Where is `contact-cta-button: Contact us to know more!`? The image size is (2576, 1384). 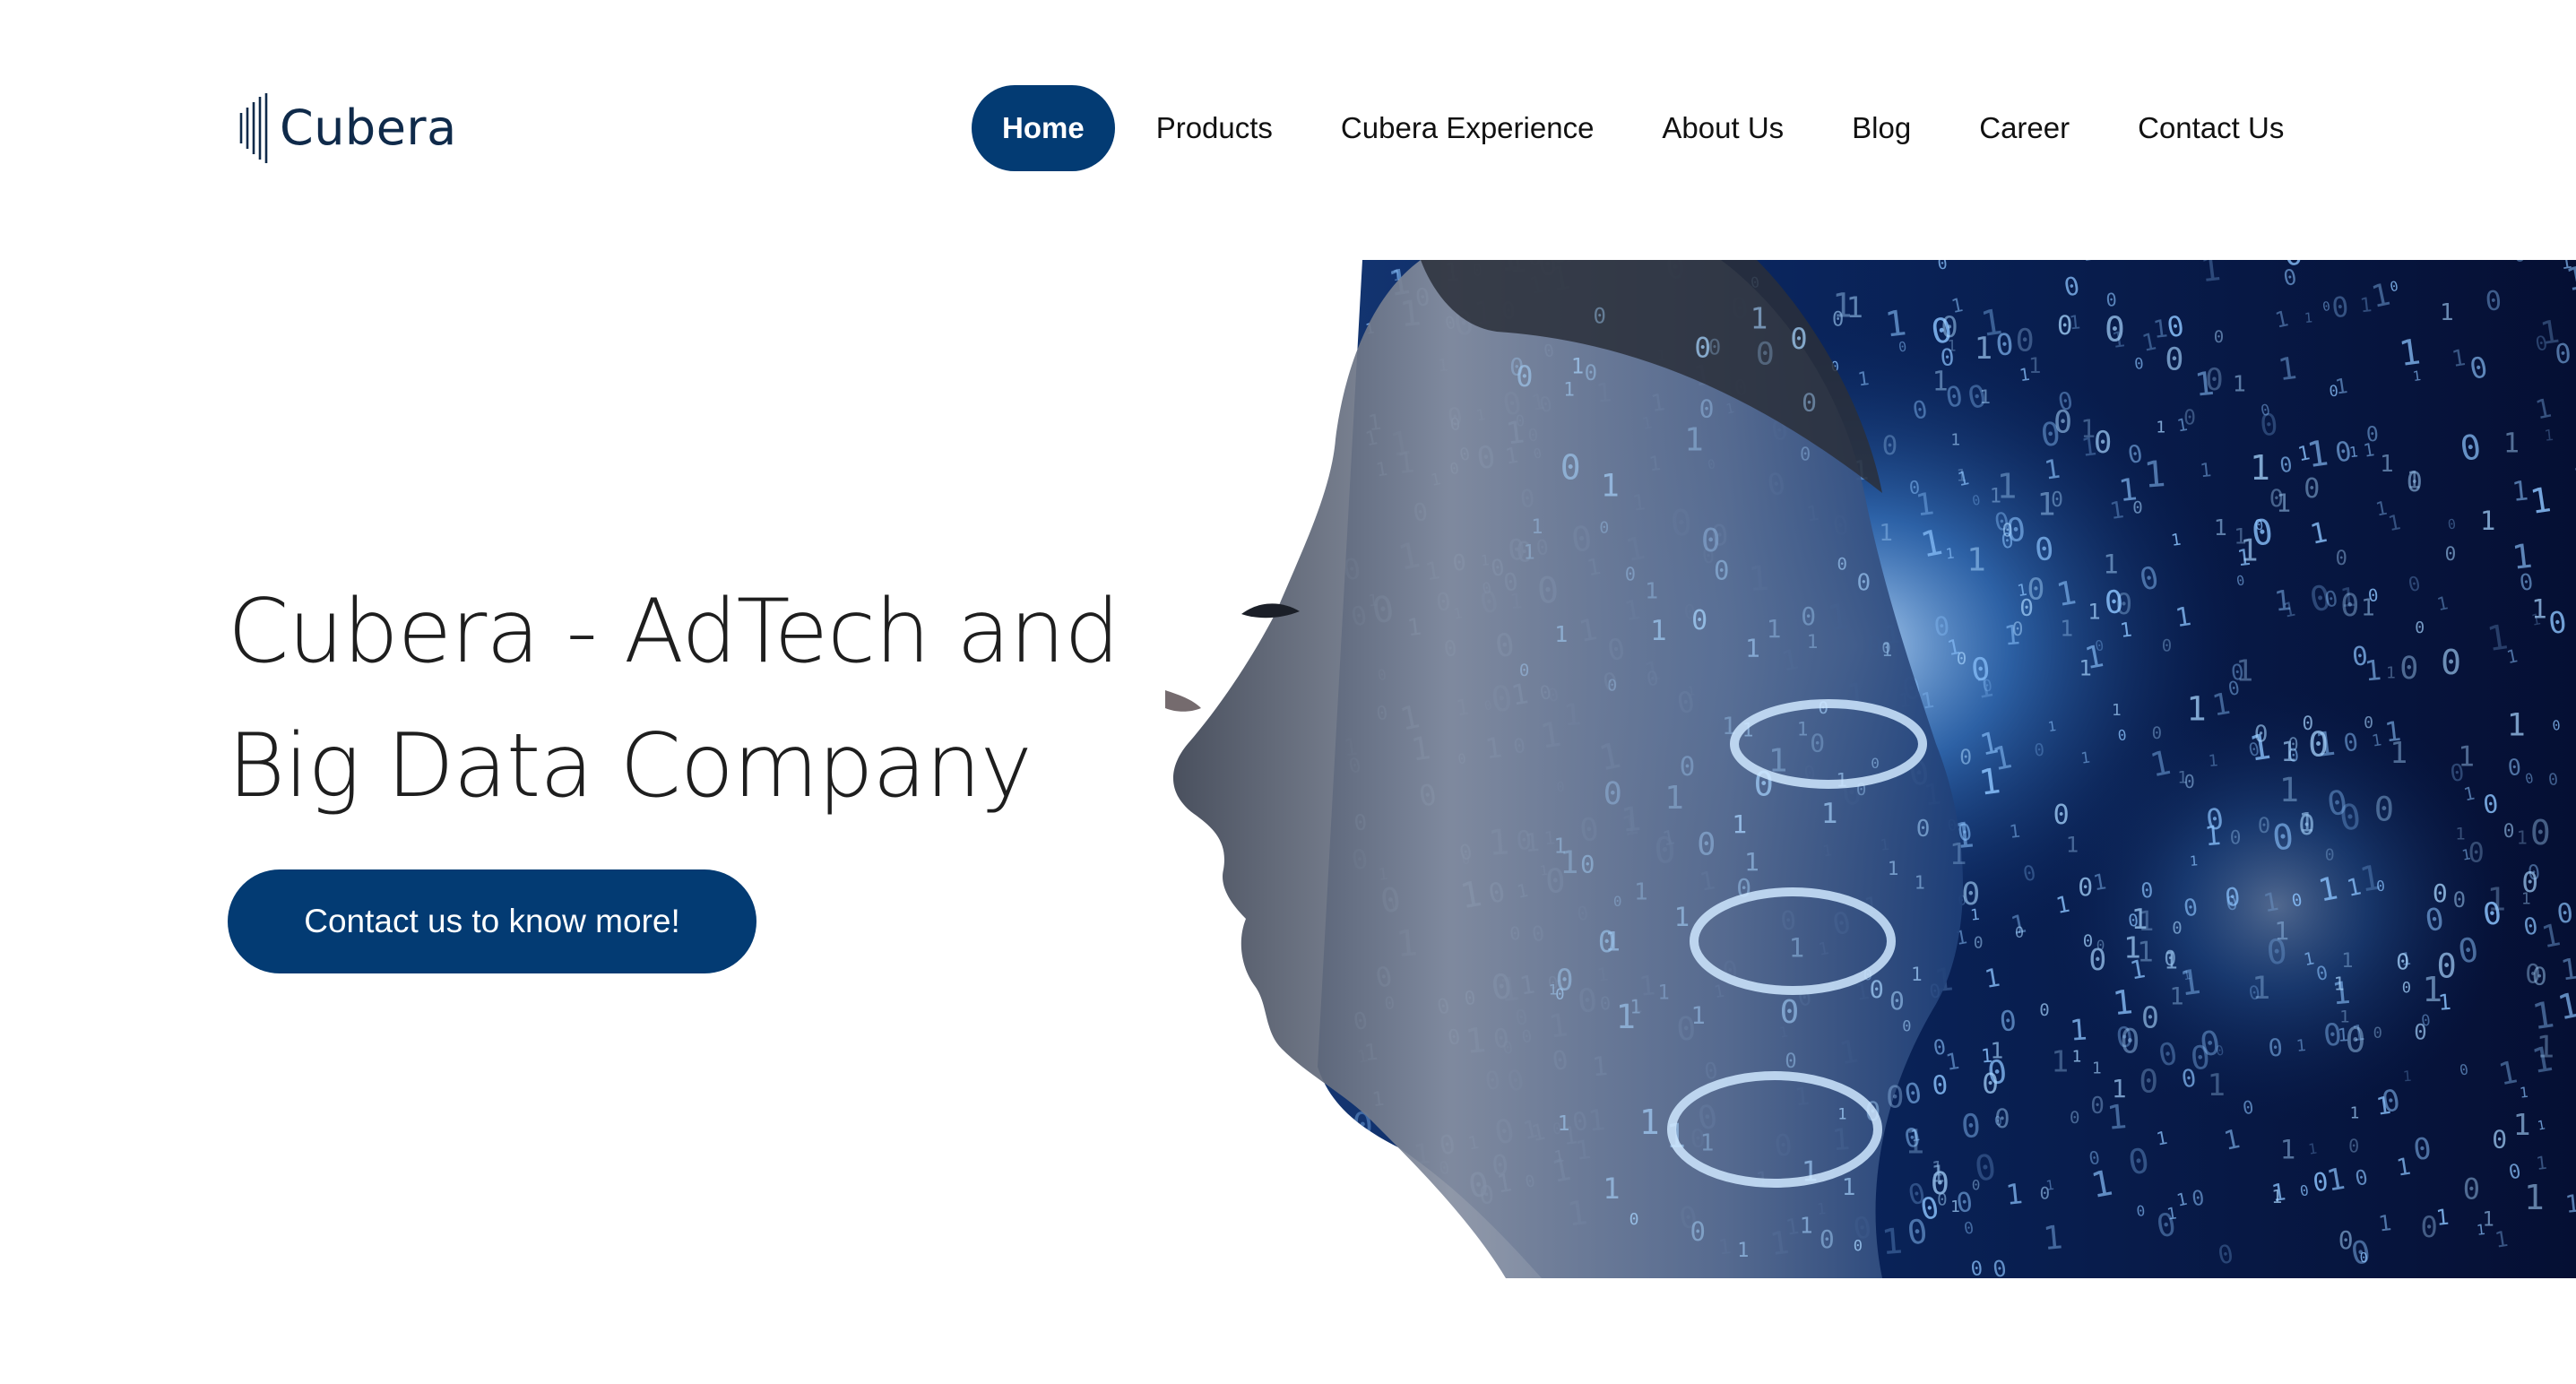 contact-cta-button: Contact us to know more! is located at coordinates (492, 921).